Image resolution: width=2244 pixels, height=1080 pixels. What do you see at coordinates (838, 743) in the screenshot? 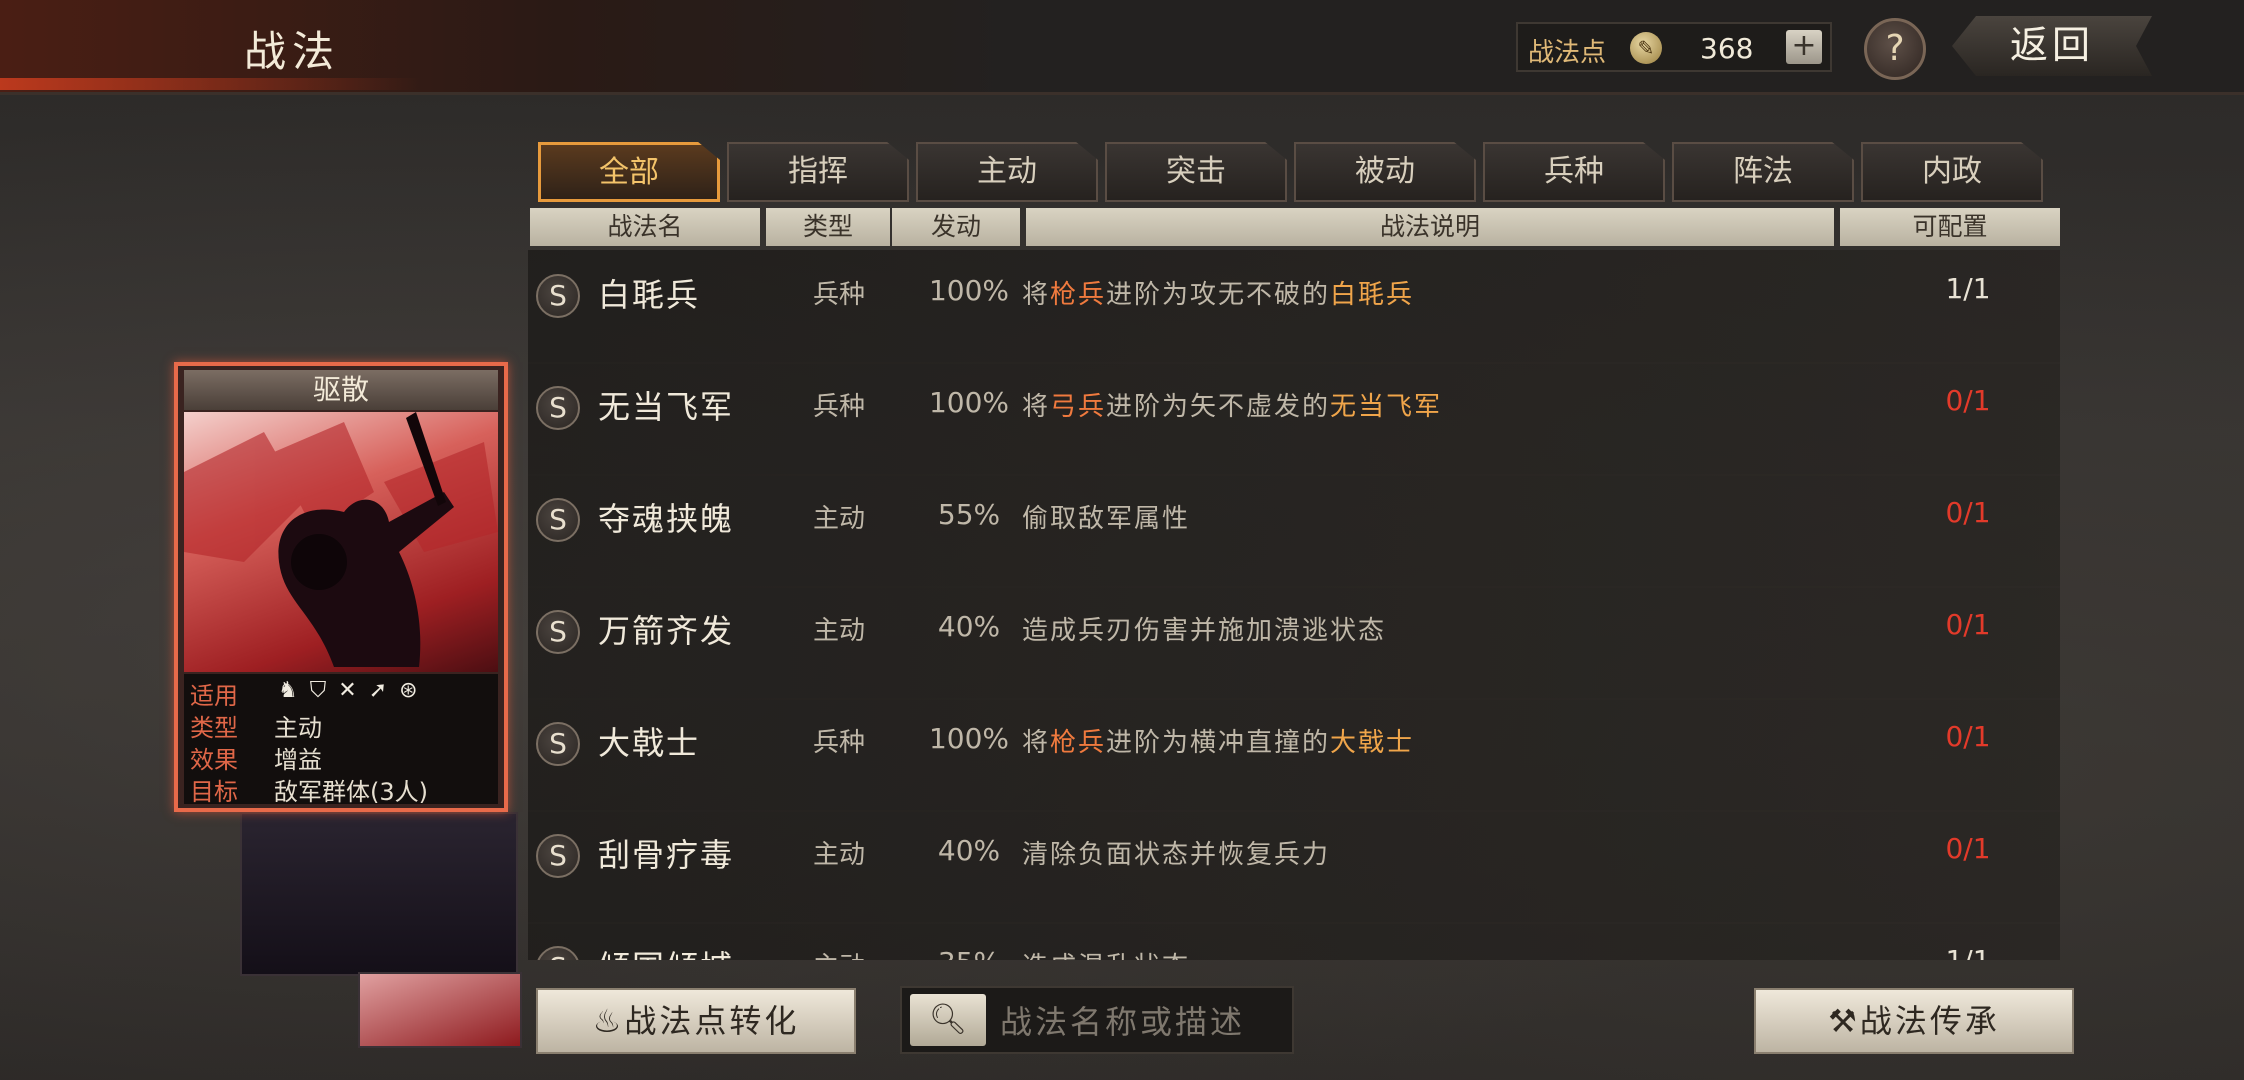
I see `skill-type: 兵种` at bounding box center [838, 743].